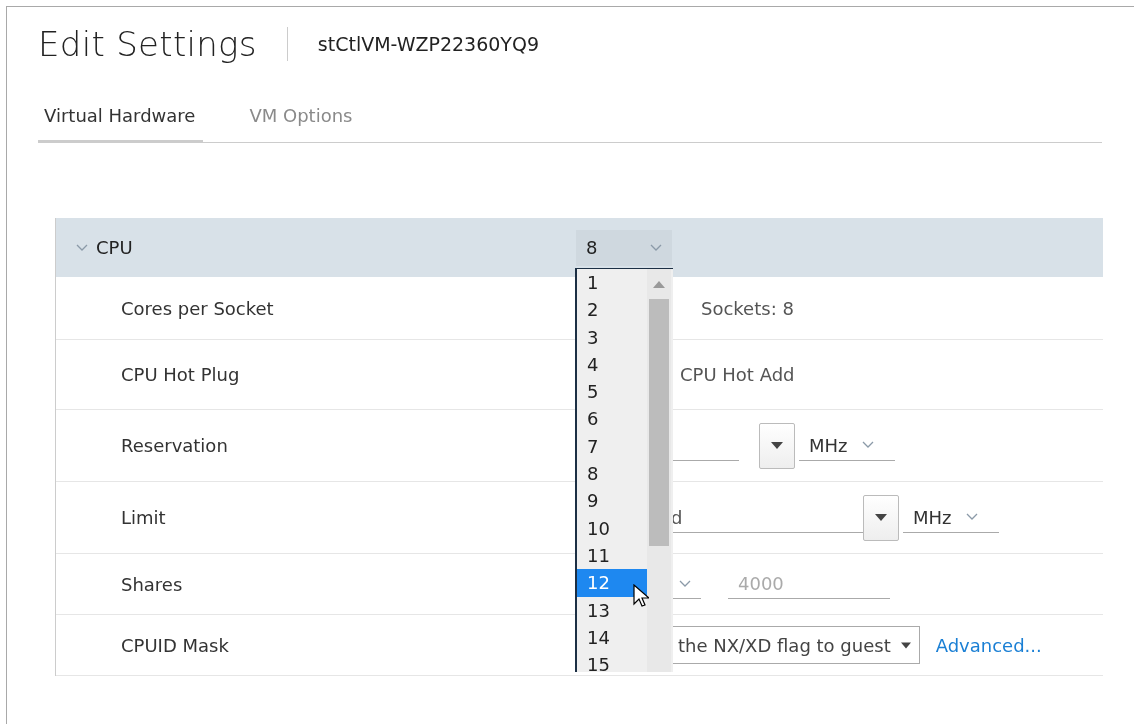 This screenshot has width=1134, height=724. I want to click on row-label: CPUID Mask, so click(174, 645).